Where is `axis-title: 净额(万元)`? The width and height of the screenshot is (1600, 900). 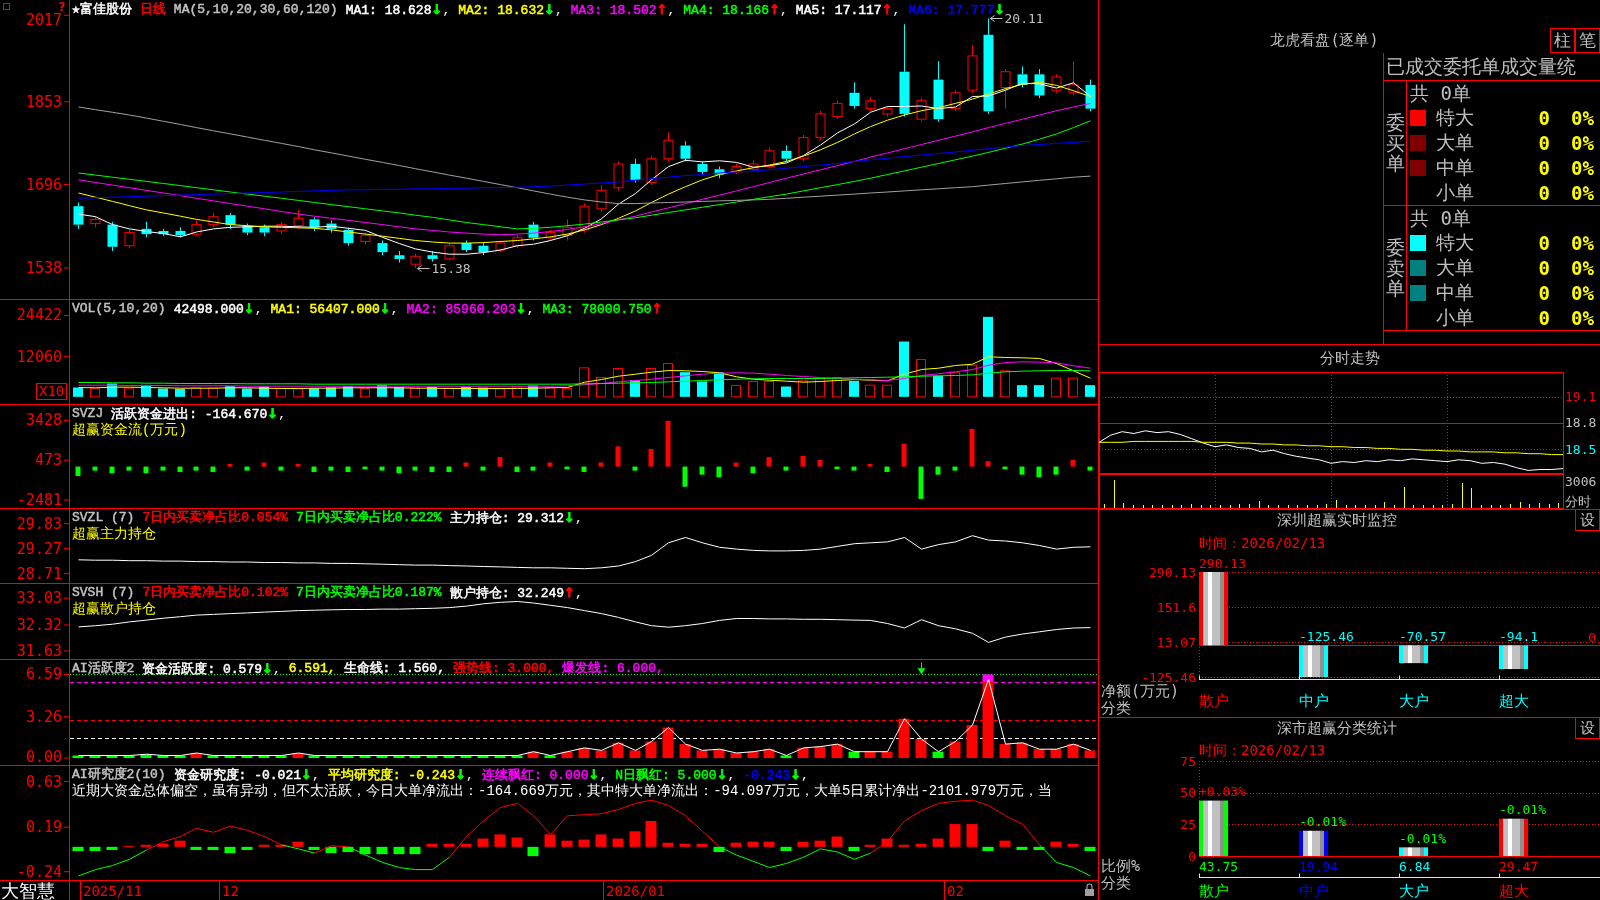 axis-title: 净额(万元) is located at coordinates (1140, 691).